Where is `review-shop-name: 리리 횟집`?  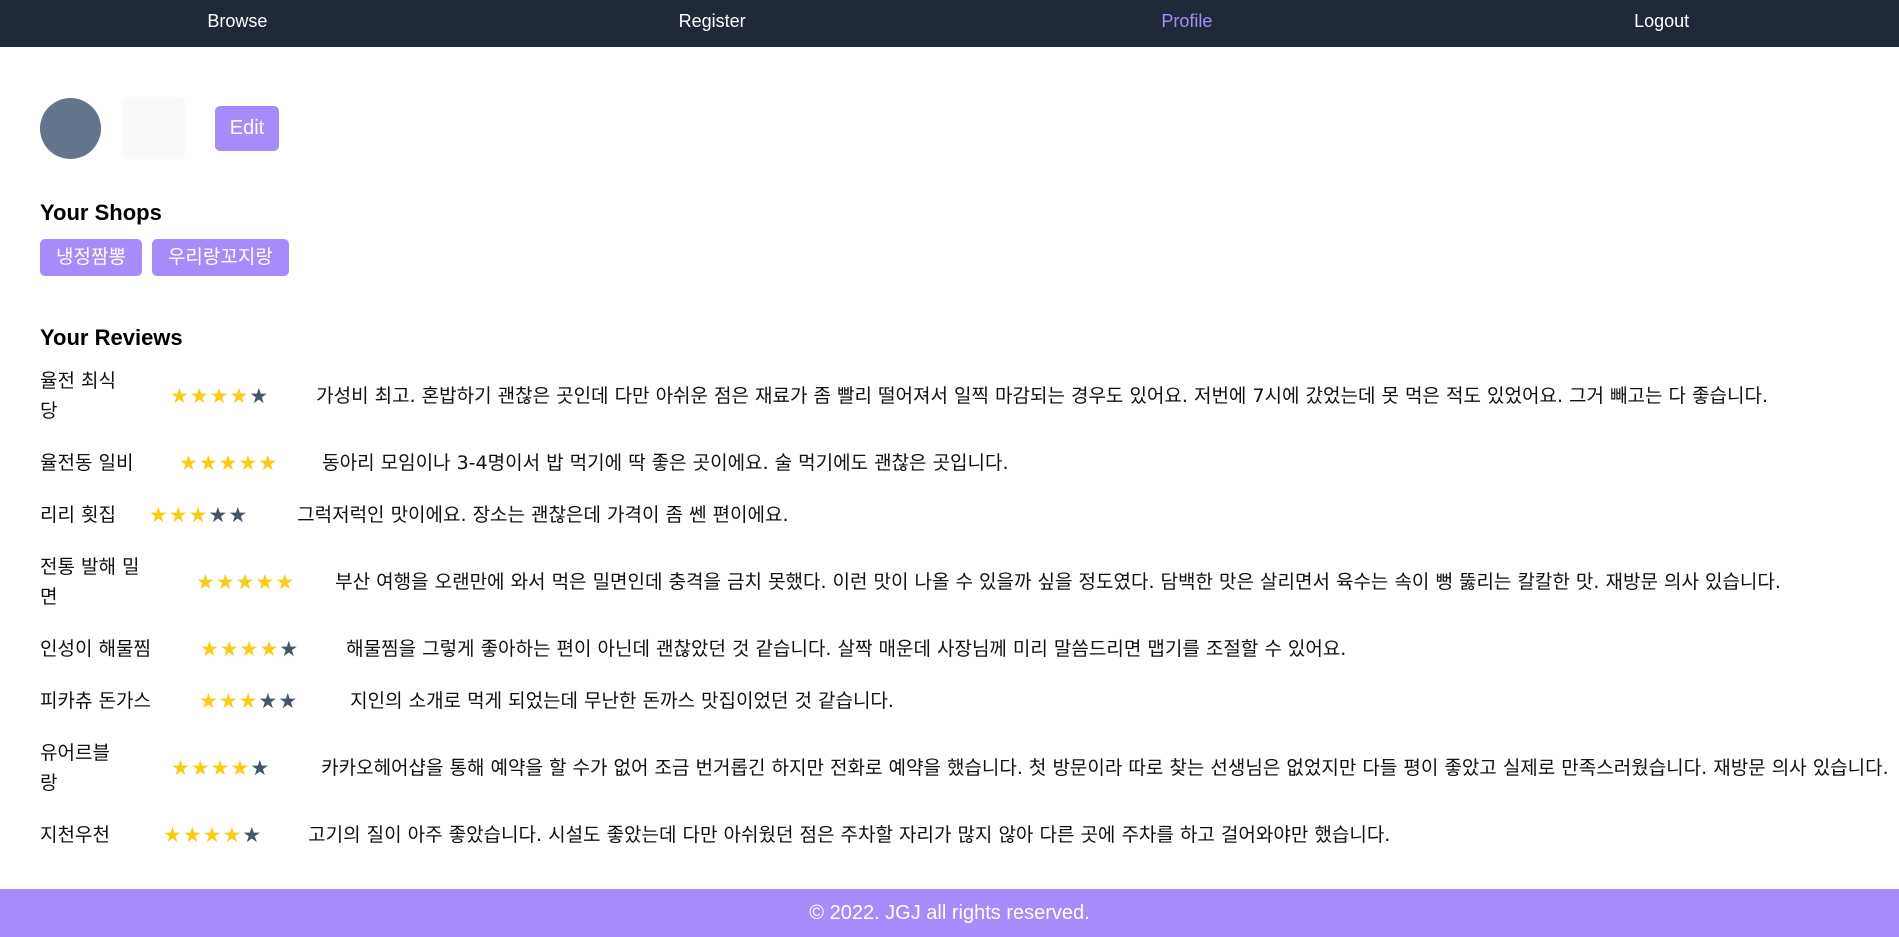 review-shop-name: 리리 횟집 is located at coordinates (84, 515).